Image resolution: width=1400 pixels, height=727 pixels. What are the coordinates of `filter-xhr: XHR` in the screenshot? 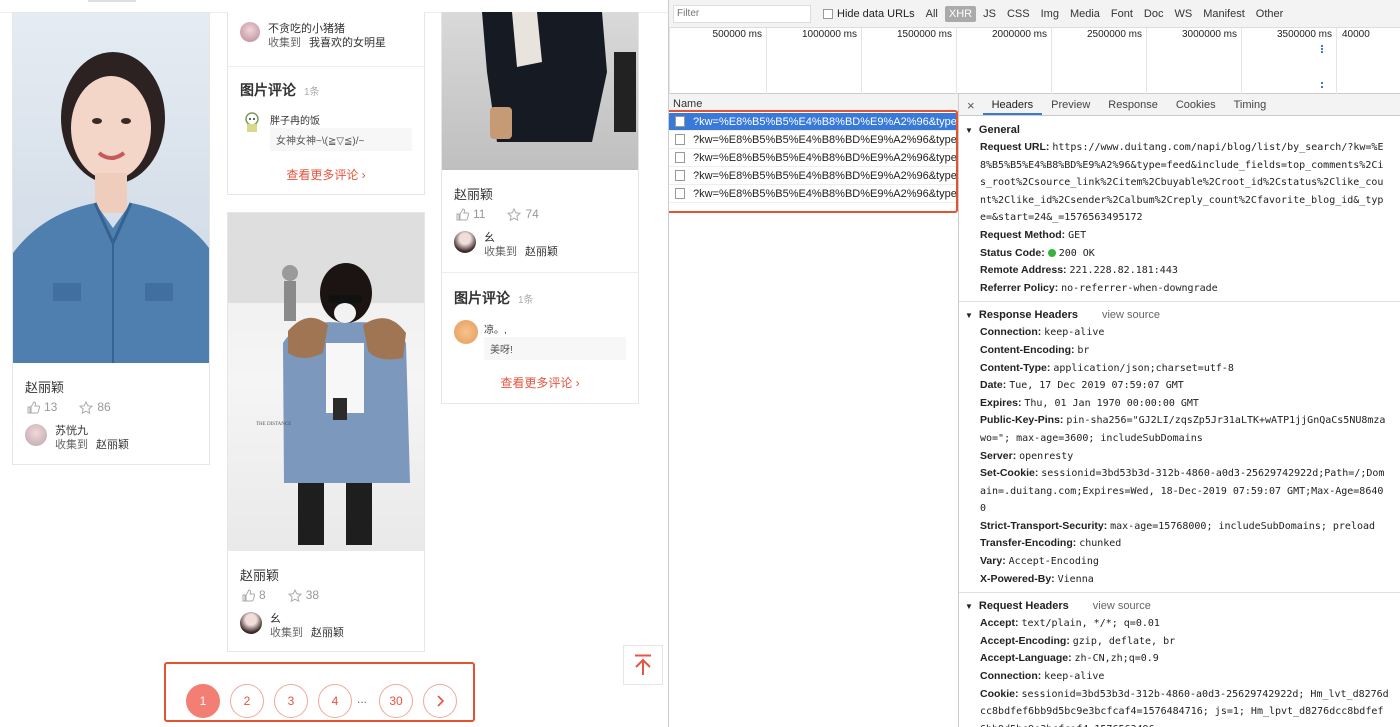 It's located at (960, 13).